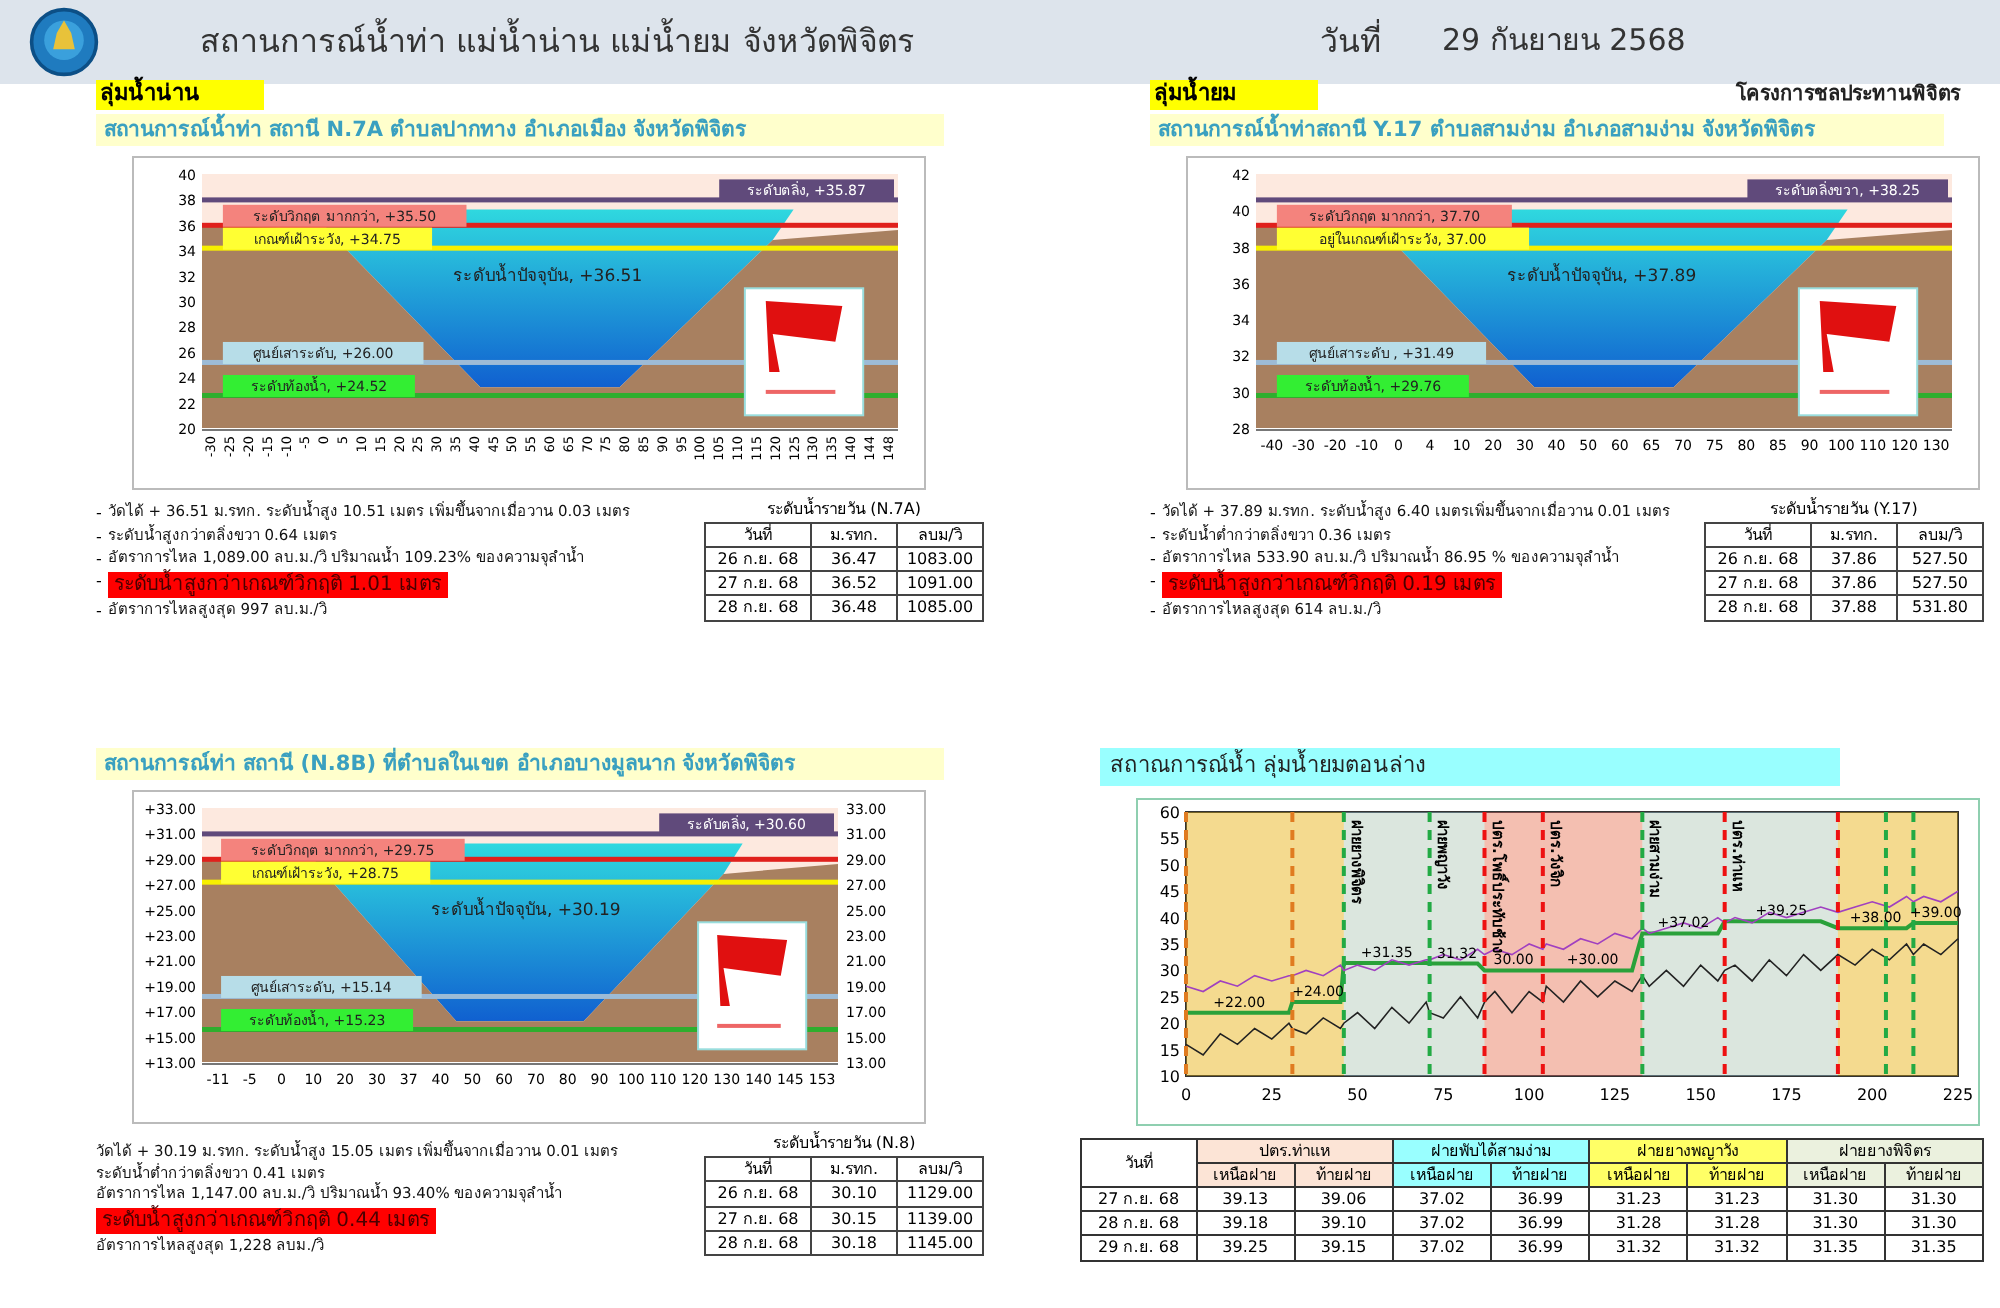 This screenshot has height=1308, width=2000. What do you see at coordinates (1854, 608) in the screenshot?
I see `table-cell: 37.88` at bounding box center [1854, 608].